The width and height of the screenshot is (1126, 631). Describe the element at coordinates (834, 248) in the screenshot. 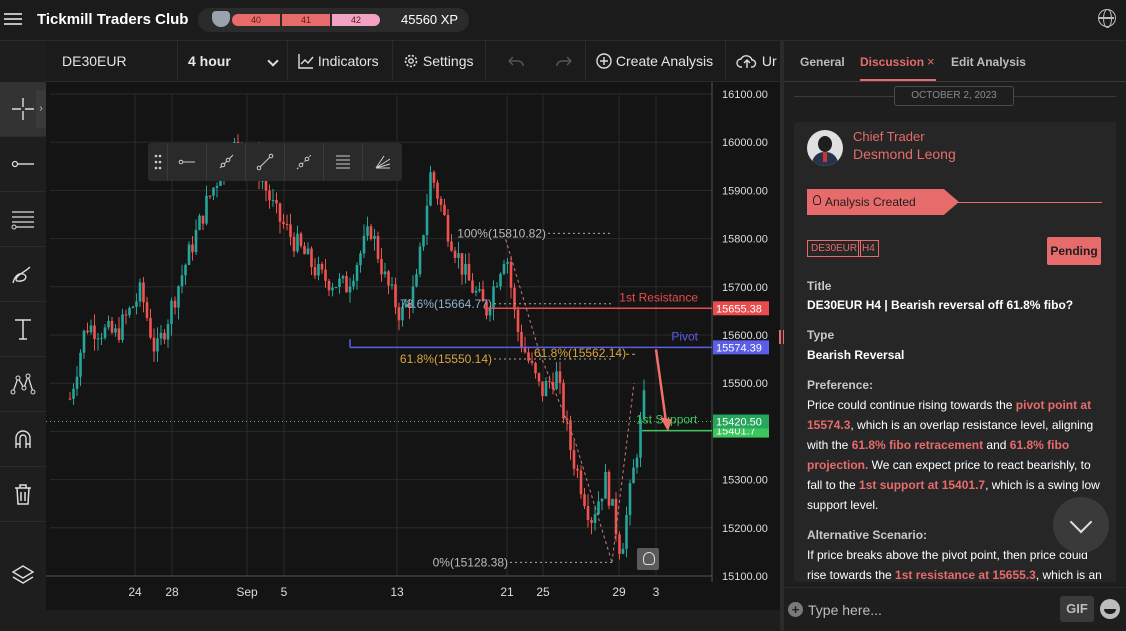

I see `symbol-tag: DE30EUR` at that location.